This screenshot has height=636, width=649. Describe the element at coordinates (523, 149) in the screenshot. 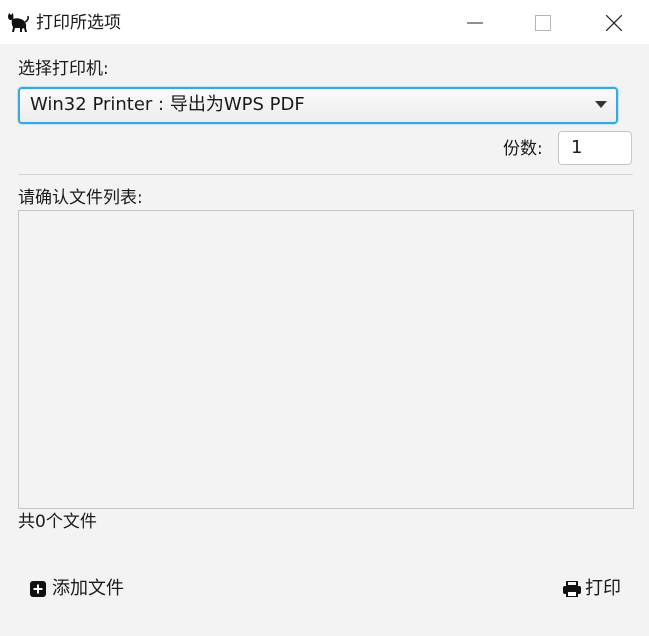

I see `copies-label: 份数:` at that location.